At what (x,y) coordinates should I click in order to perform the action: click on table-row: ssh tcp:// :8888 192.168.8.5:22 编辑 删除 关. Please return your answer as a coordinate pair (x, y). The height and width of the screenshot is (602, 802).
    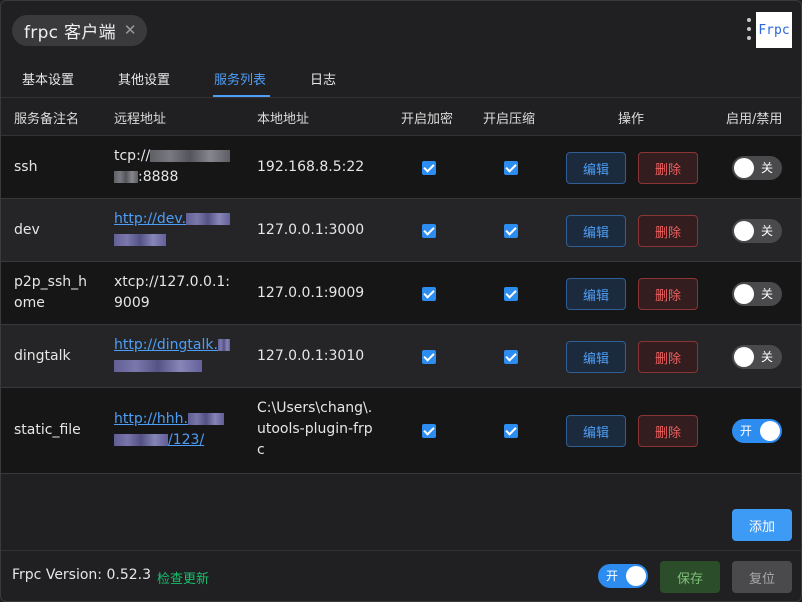
    Looking at the image, I should click on (401, 167).